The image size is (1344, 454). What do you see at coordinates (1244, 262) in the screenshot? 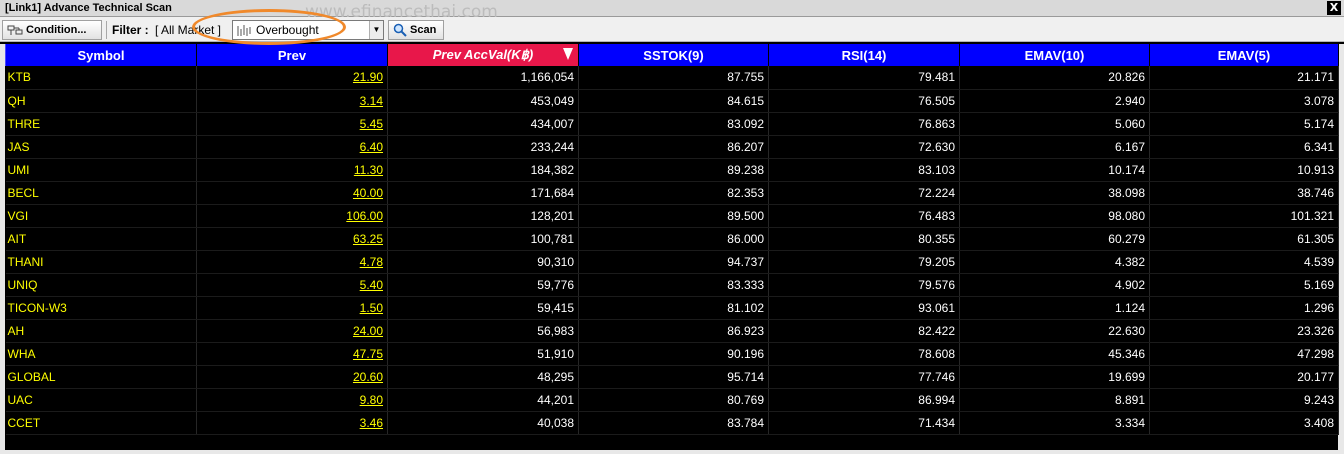
I see `emav5-cell: 4.539` at bounding box center [1244, 262].